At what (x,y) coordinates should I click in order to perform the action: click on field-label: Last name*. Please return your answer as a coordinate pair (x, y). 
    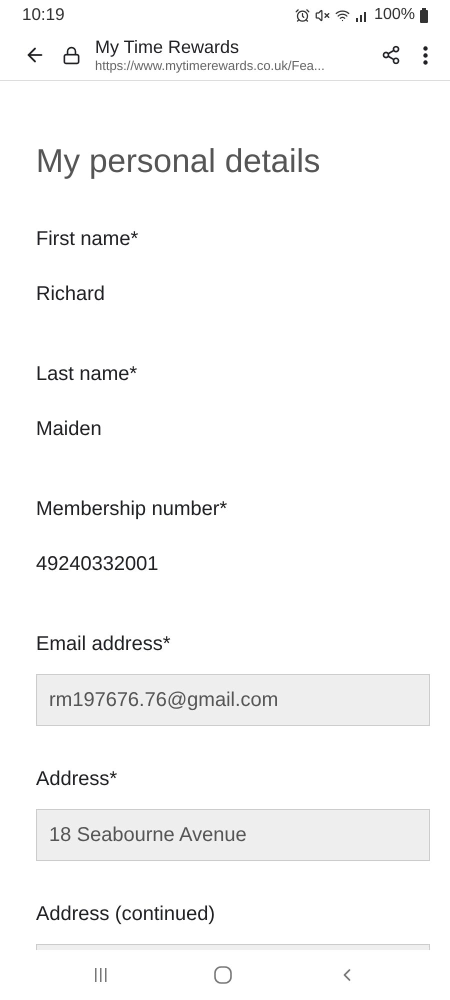
    Looking at the image, I should click on (87, 374).